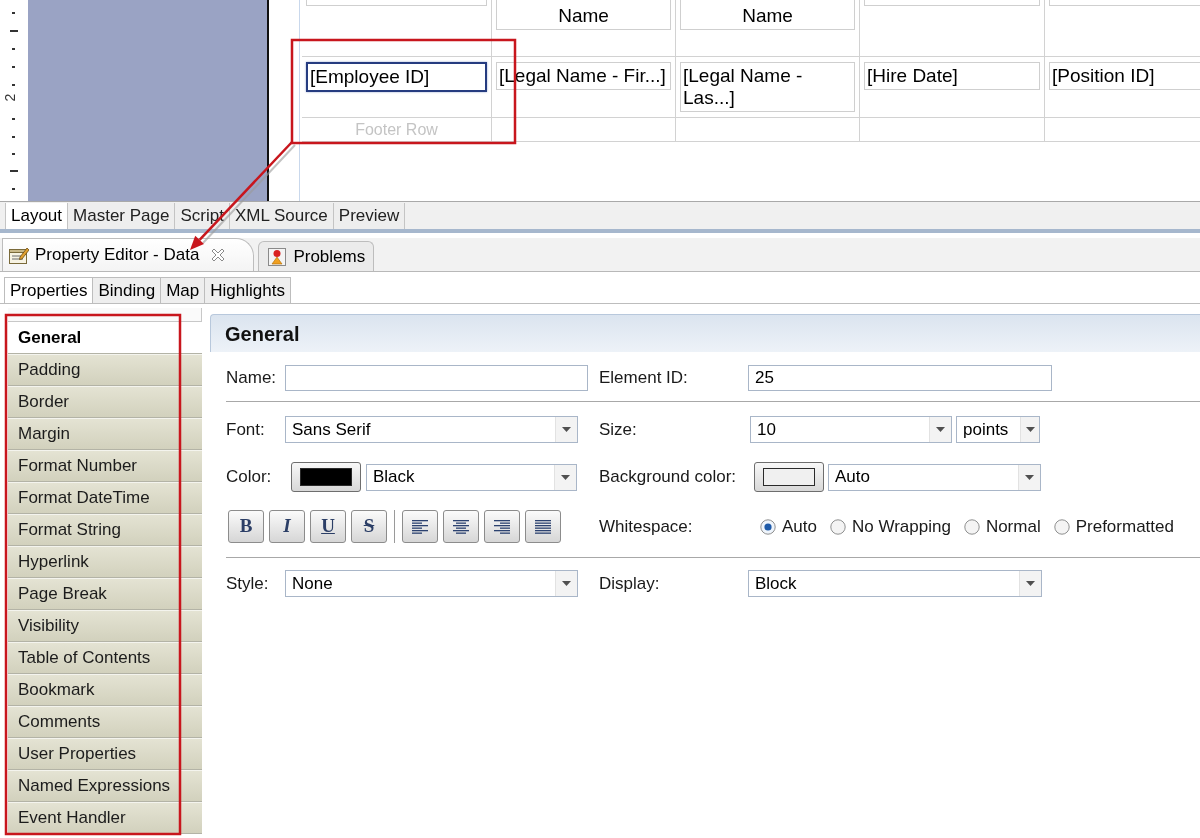  Describe the element at coordinates (105, 722) in the screenshot. I see `category-item: Comments` at that location.